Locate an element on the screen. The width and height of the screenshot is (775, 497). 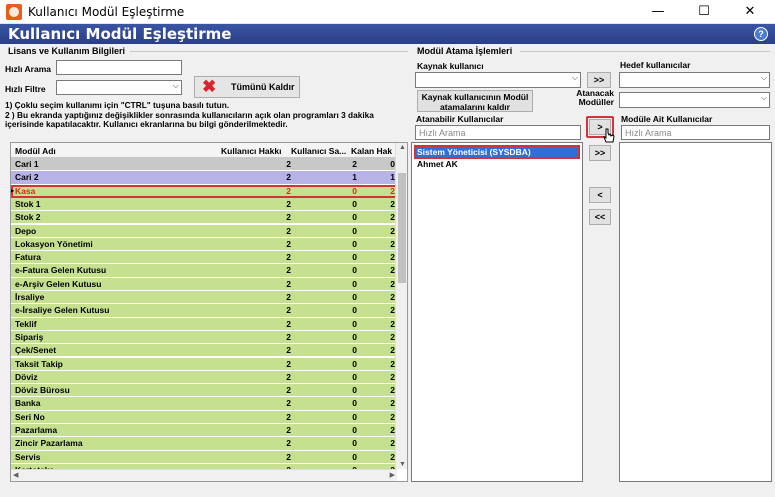
cell-module-name: Sipariş is located at coordinates (29, 336).